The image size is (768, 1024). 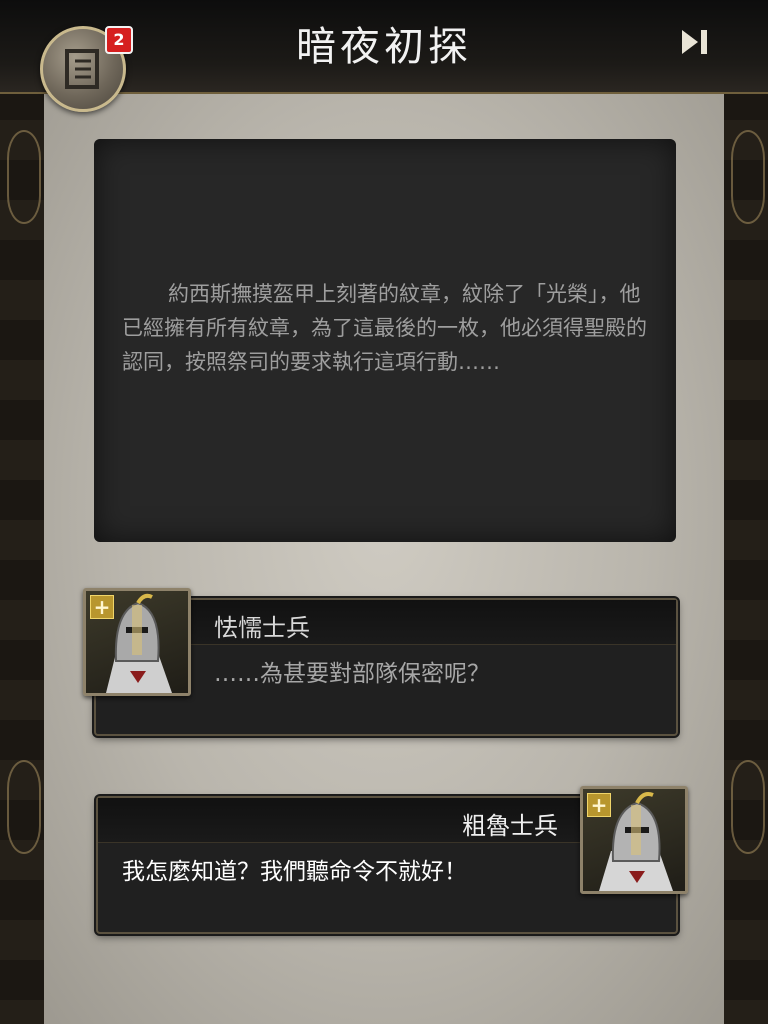 What do you see at coordinates (119, 40) in the screenshot?
I see `notification-badge: 2` at bounding box center [119, 40].